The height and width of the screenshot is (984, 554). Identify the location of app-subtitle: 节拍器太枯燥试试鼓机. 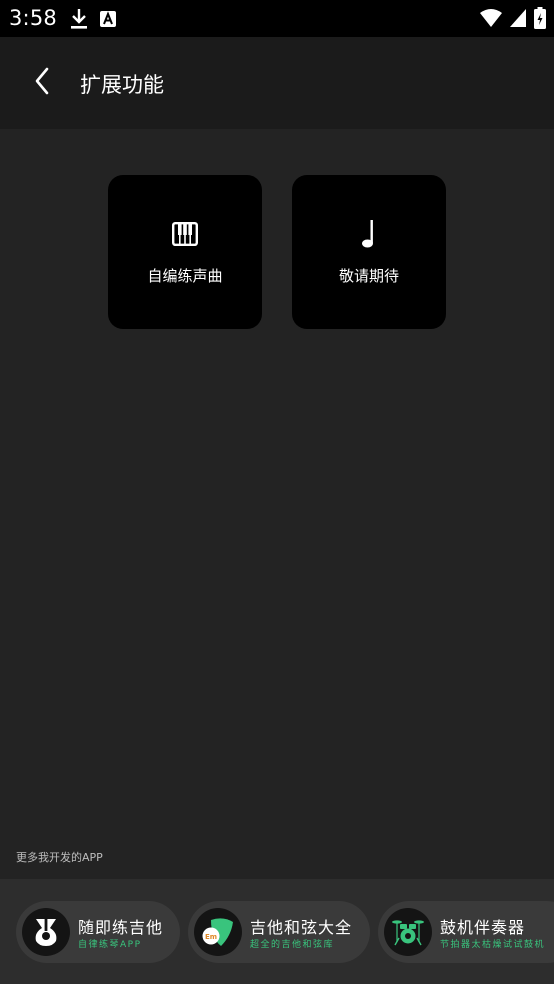
(493, 945).